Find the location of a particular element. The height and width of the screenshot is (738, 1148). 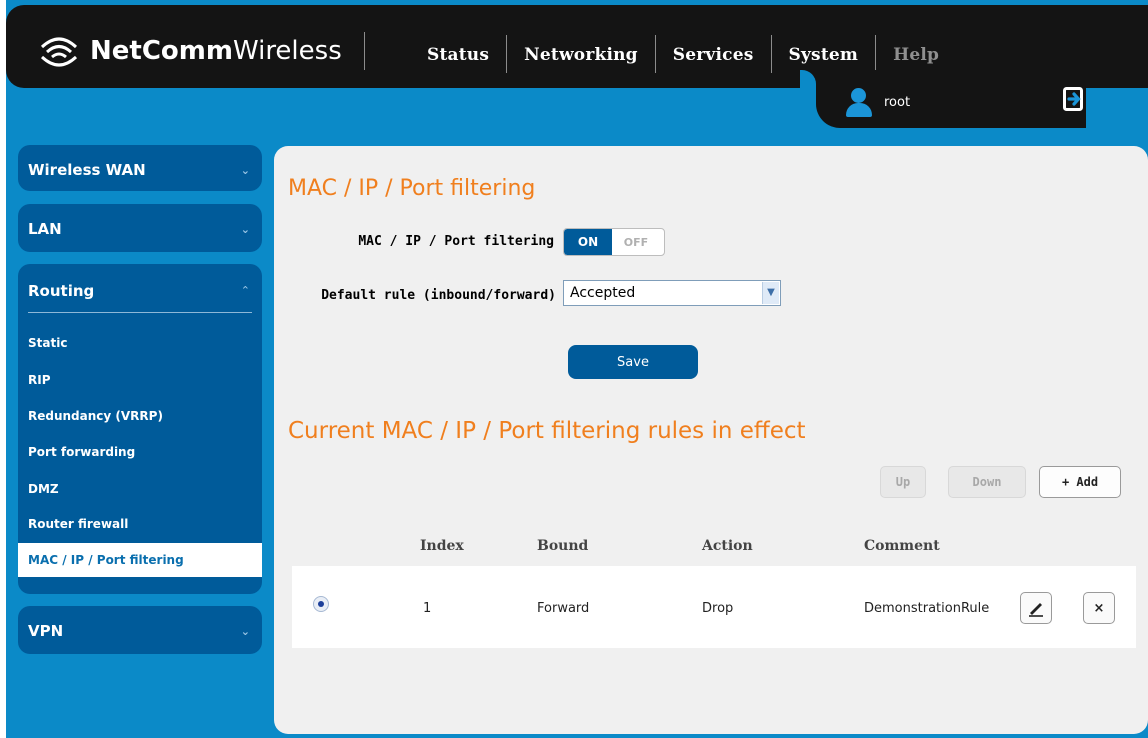

nav-networking: Networking is located at coordinates (580, 54).